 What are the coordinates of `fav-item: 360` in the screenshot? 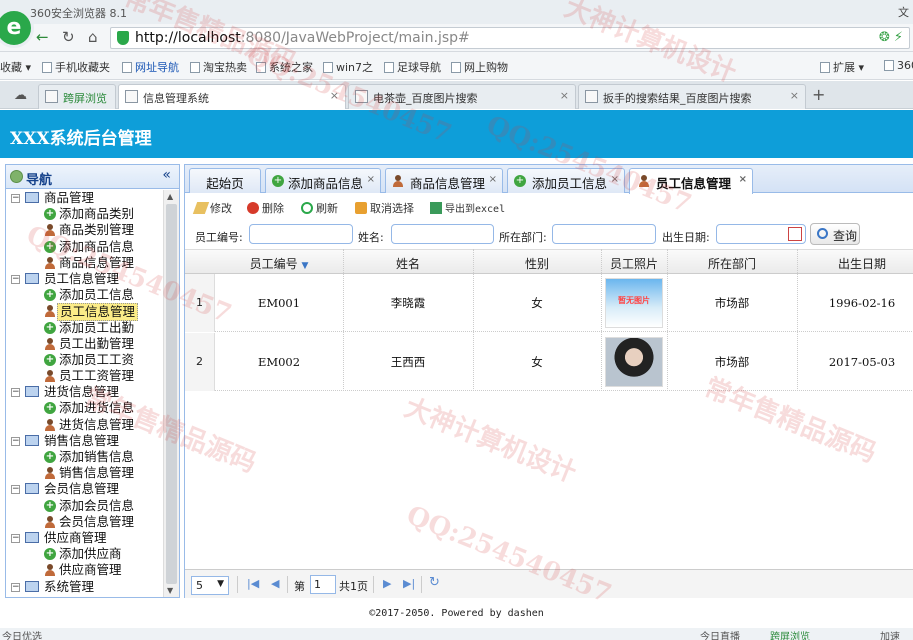 It's located at (898, 65).